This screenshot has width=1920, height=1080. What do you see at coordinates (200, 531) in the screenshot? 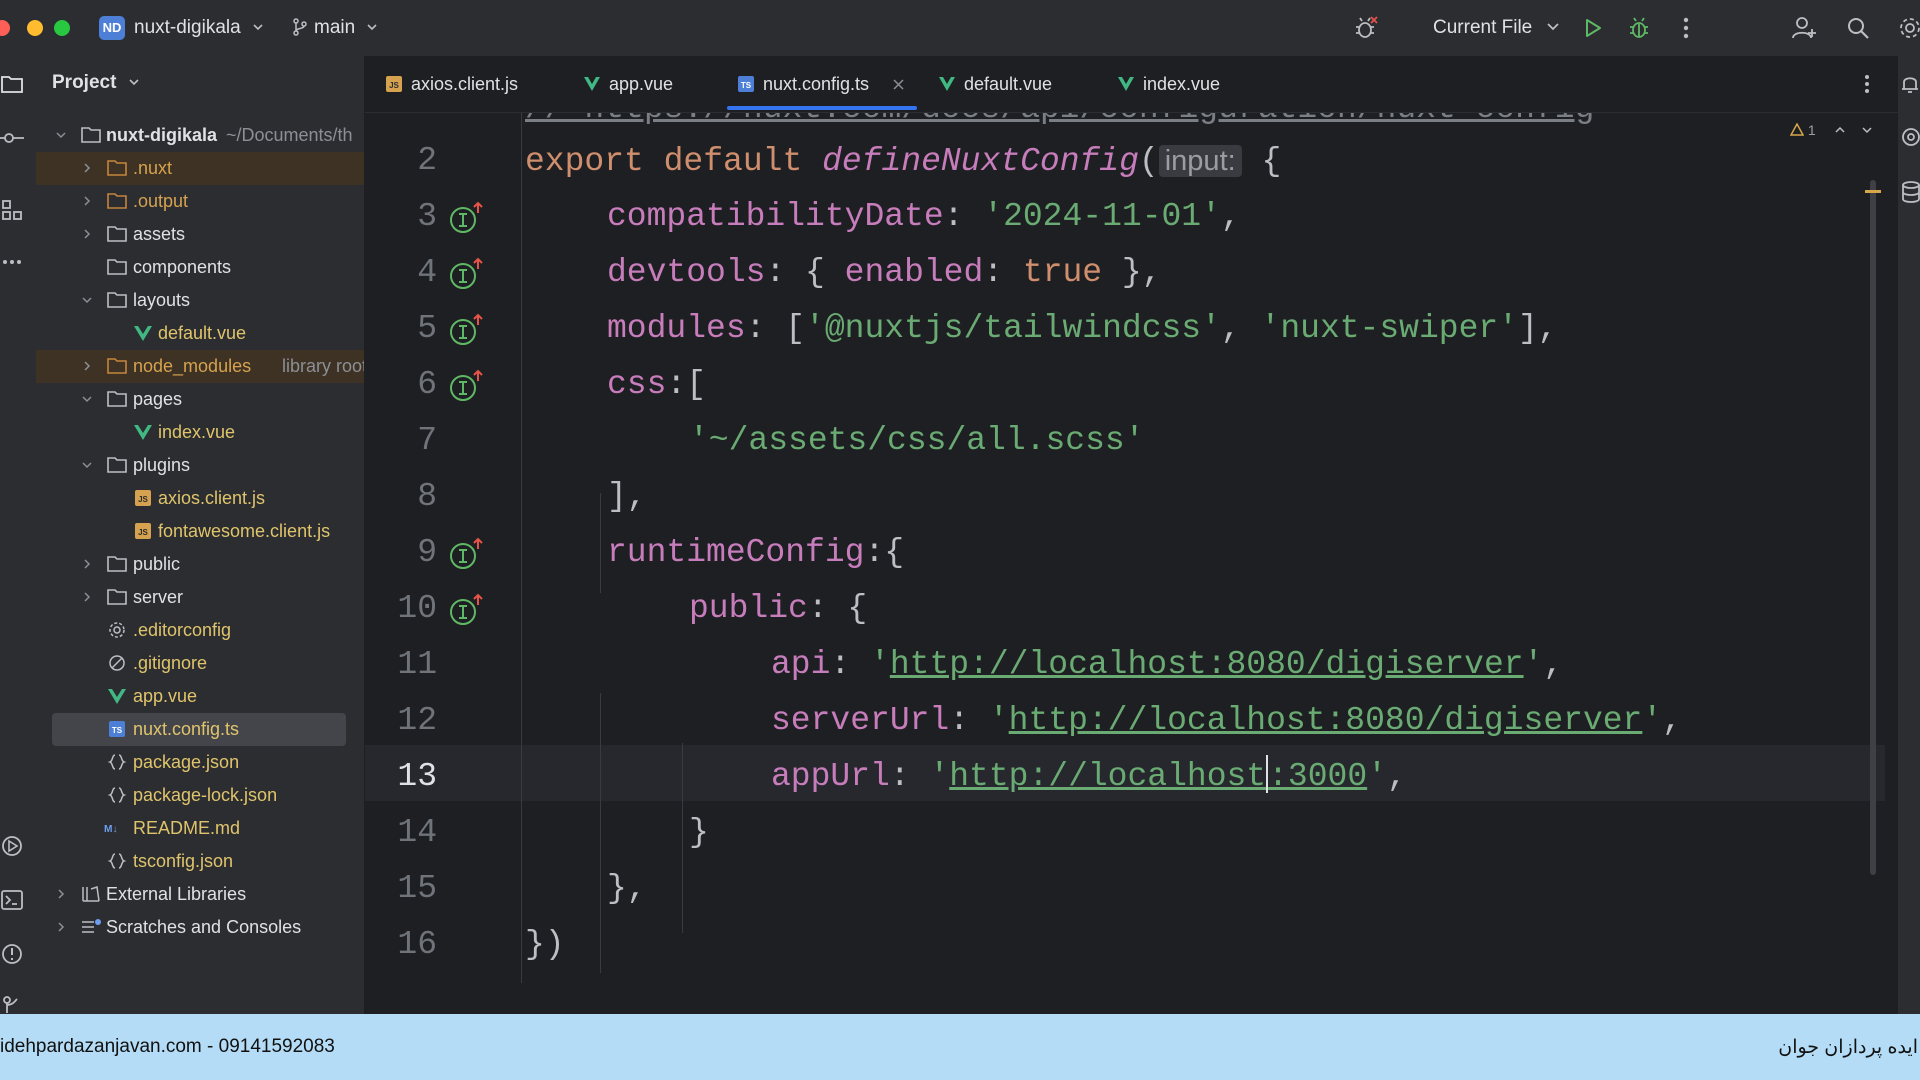
I see `tree-item-fontawesome-client-js: JS fontawesome.client.js` at bounding box center [200, 531].